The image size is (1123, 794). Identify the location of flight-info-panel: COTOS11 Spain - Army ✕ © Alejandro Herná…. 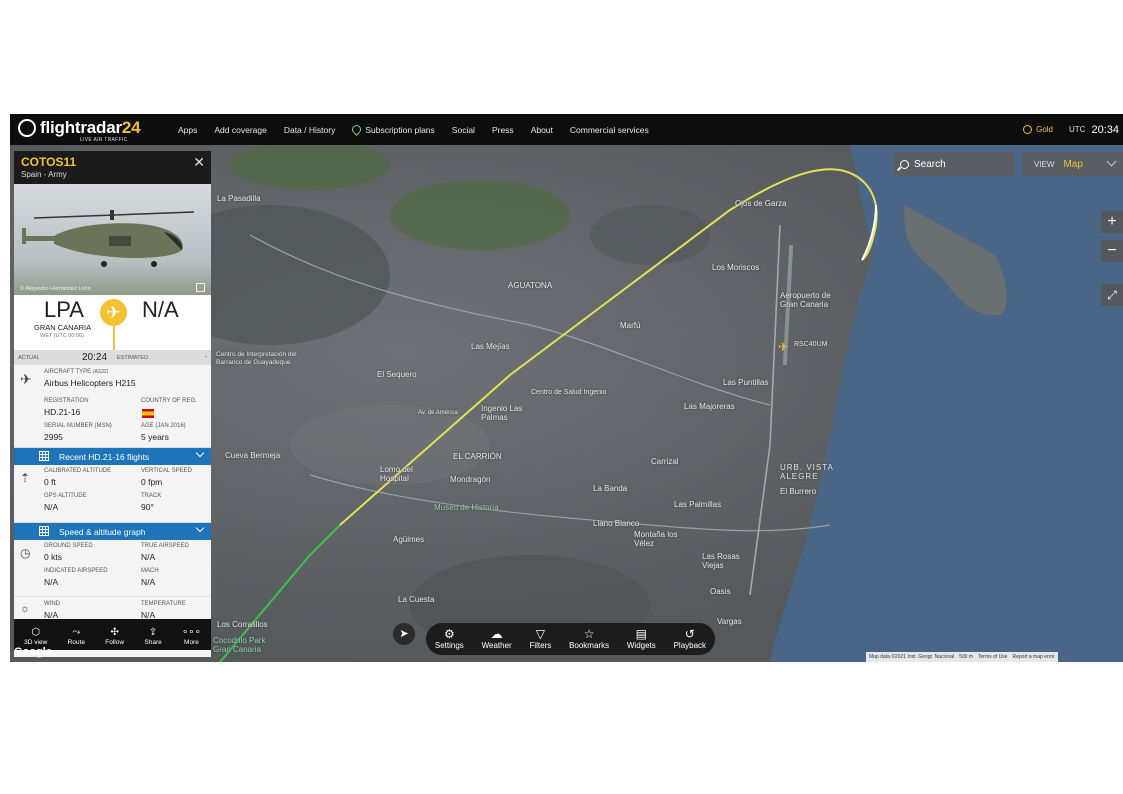
(112, 404).